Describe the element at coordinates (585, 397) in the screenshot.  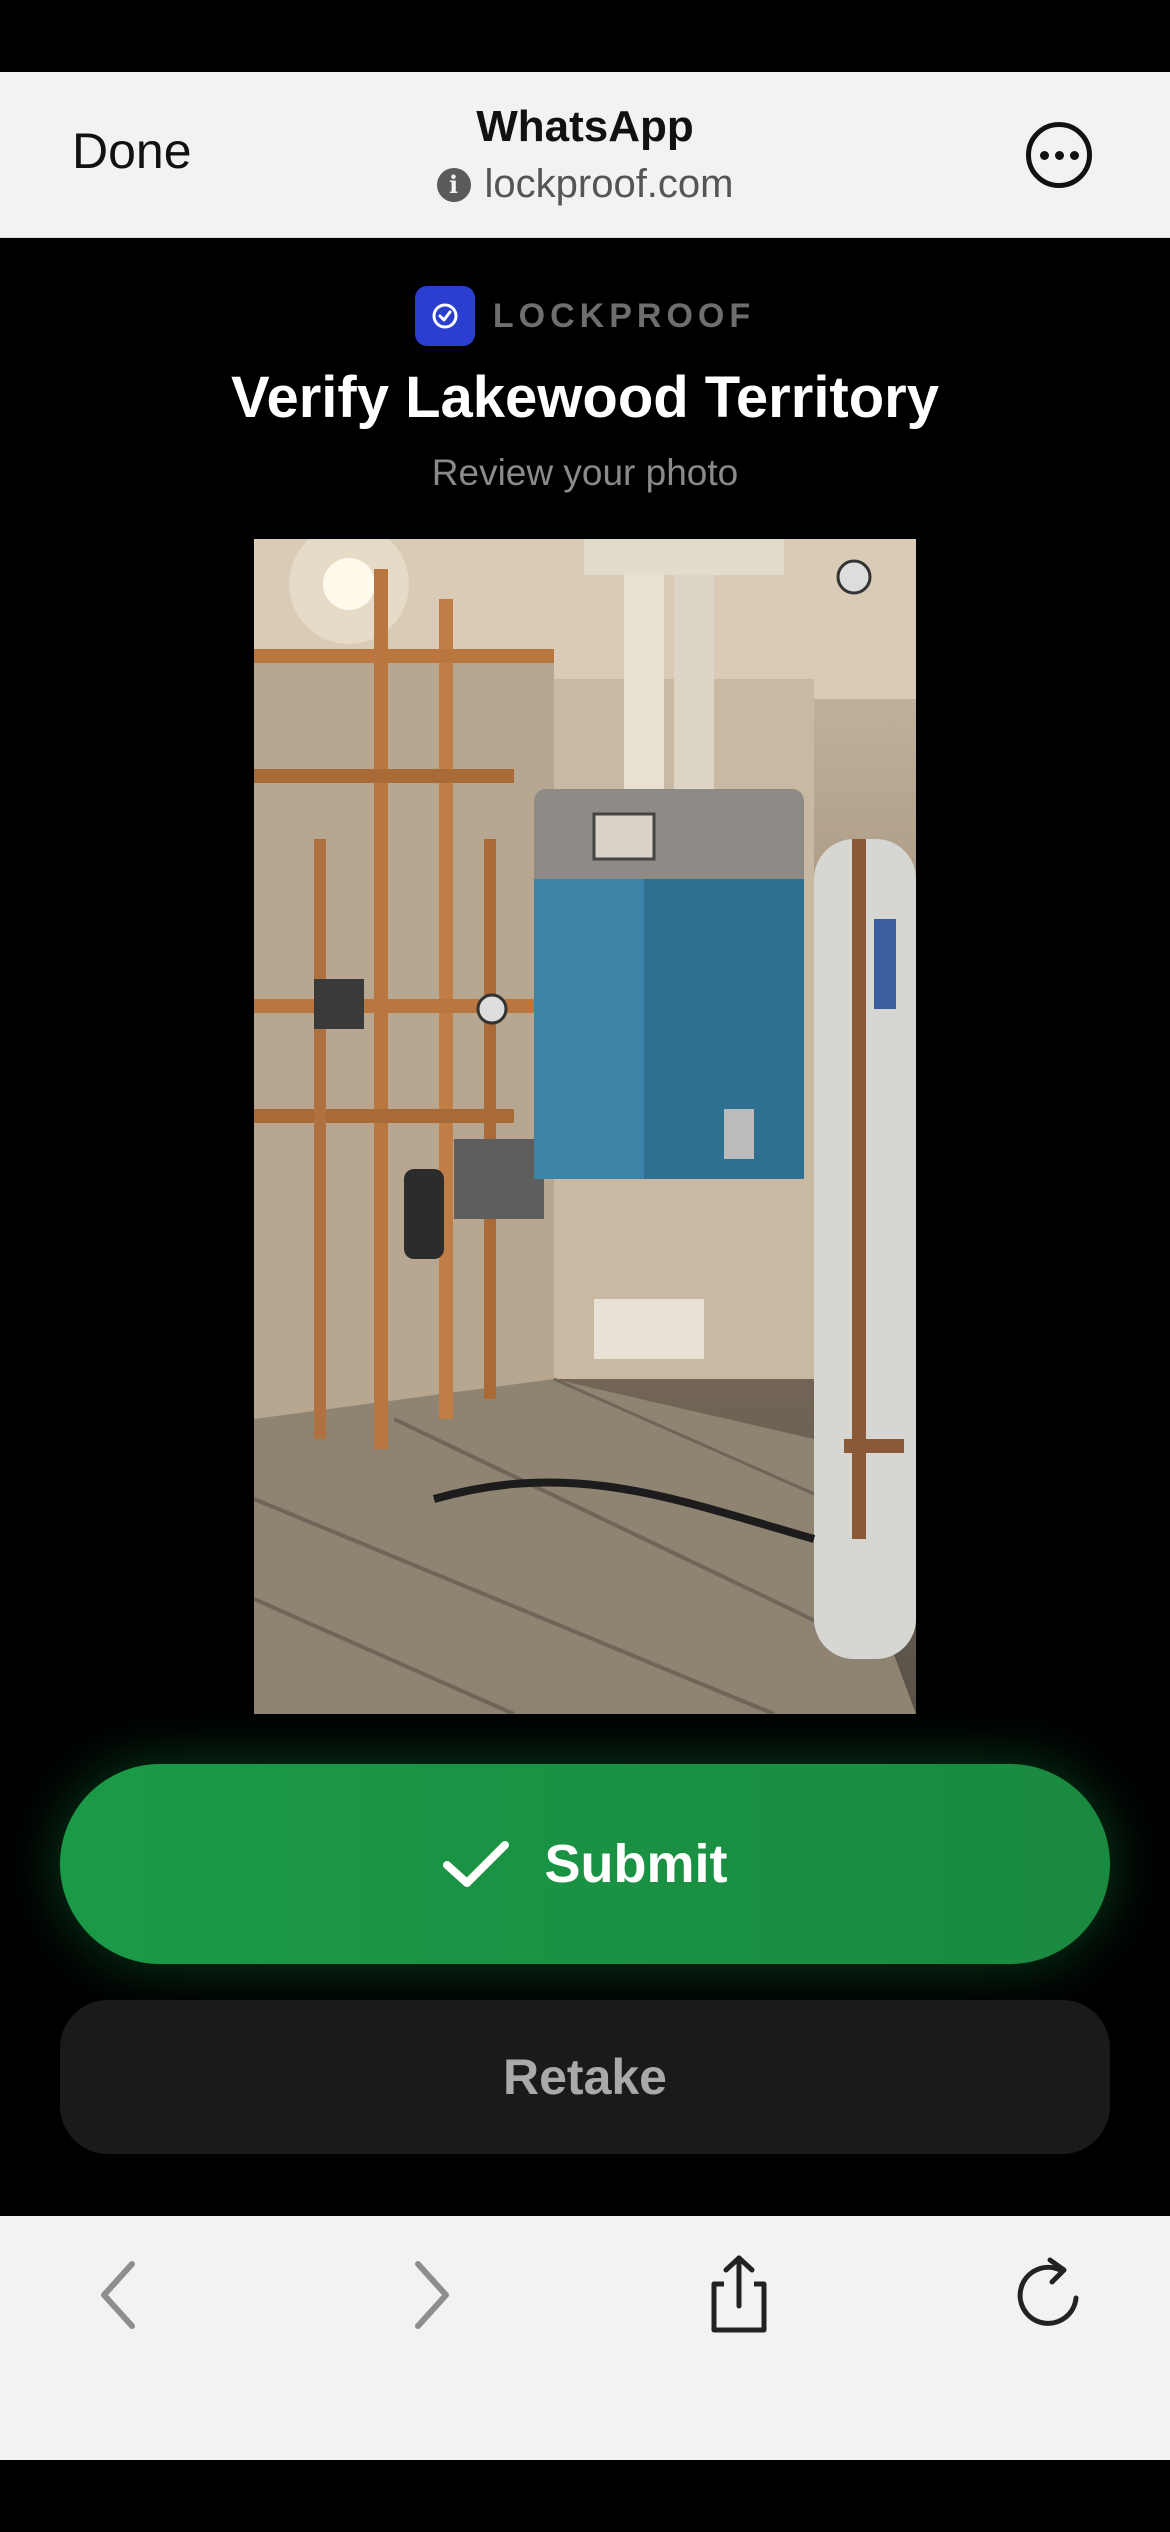
I see `page-title: Verify Lakewood Territory` at that location.